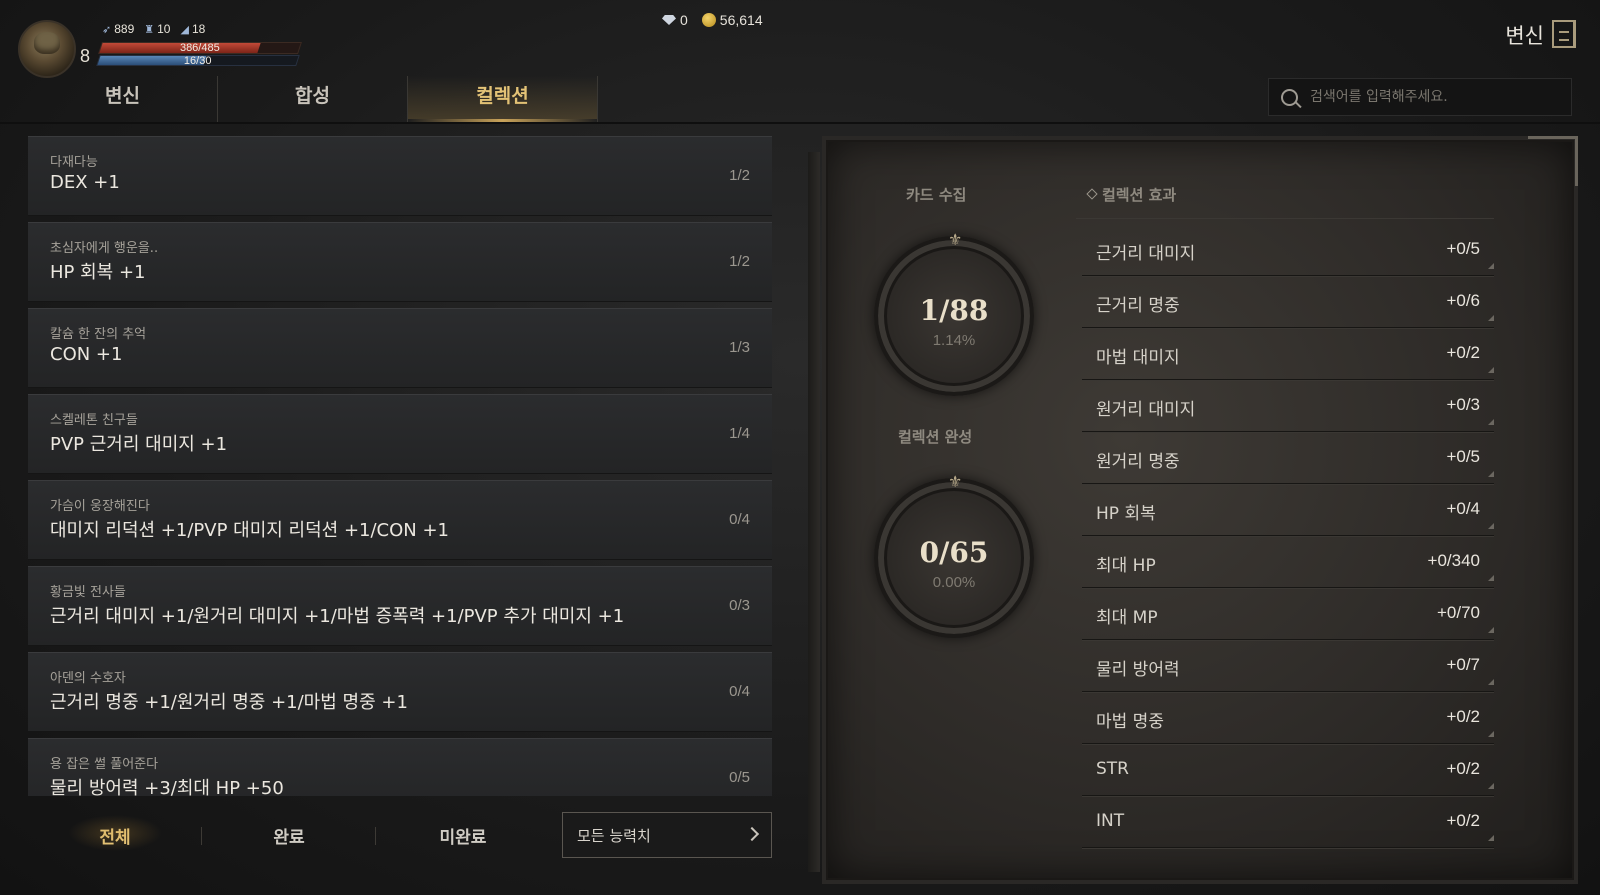  Describe the element at coordinates (1130, 722) in the screenshot. I see `effect-name: 마법 명중` at that location.